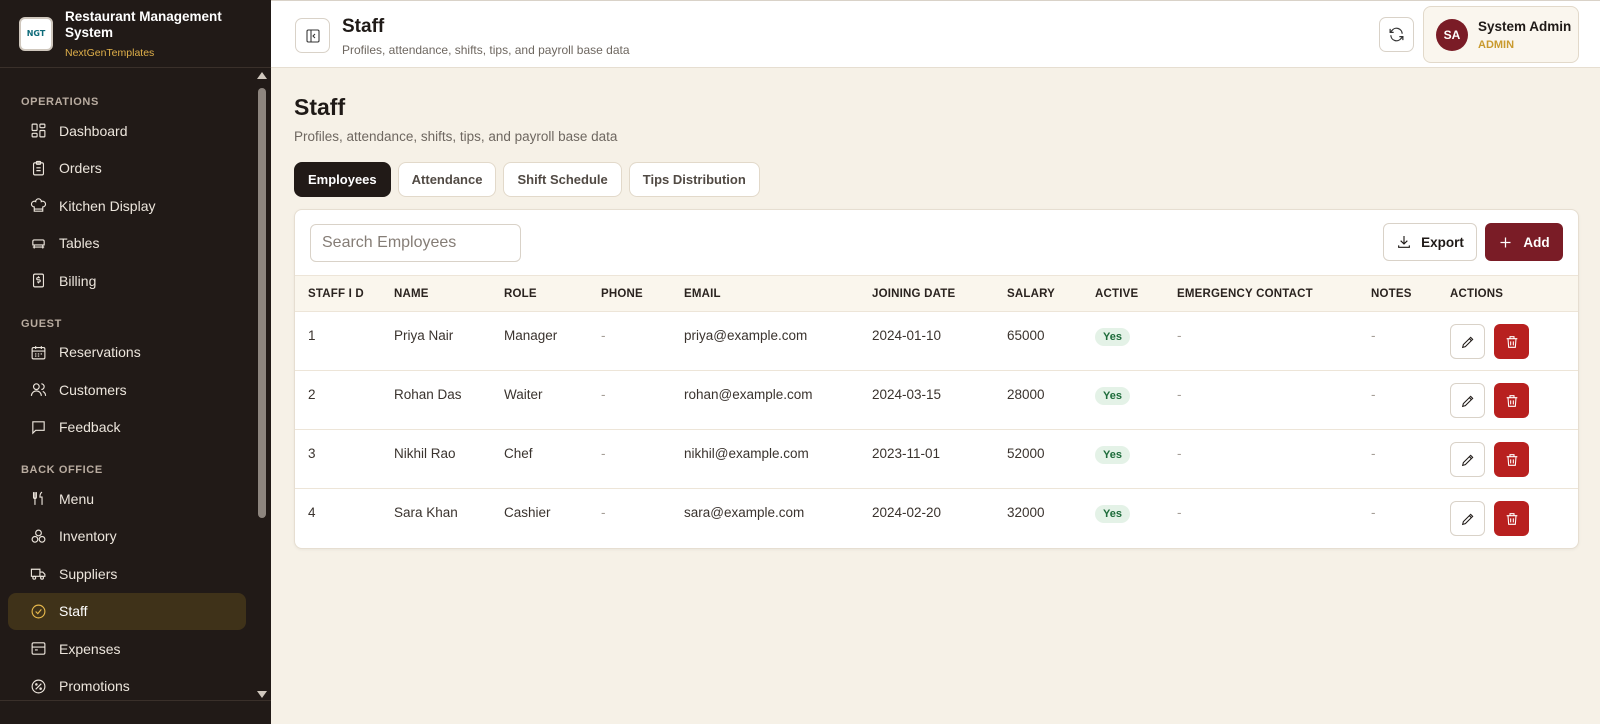  Describe the element at coordinates (746, 335) in the screenshot. I see `cell-email: priya@example.com` at that location.